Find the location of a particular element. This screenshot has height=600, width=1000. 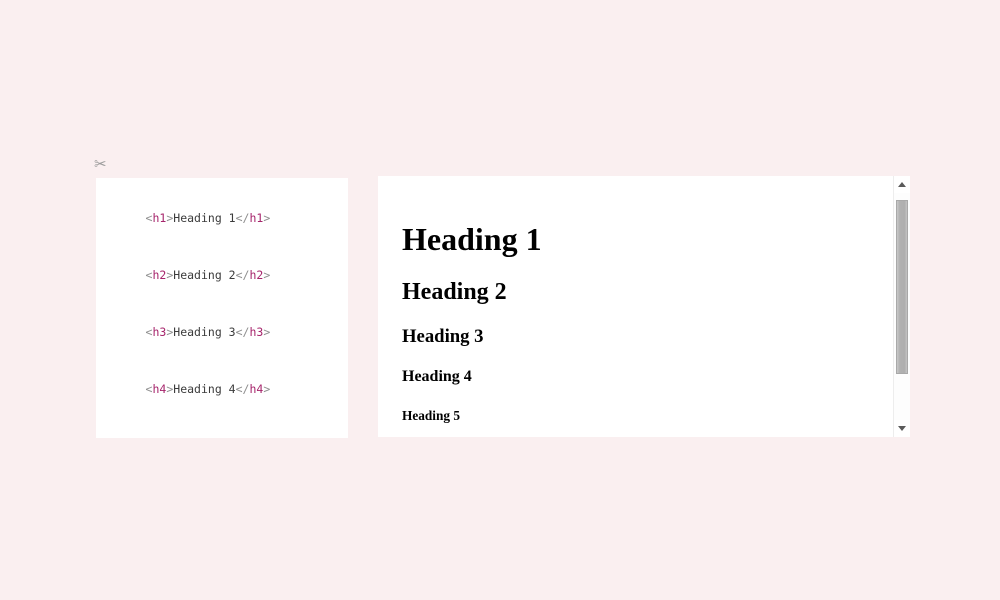

open-tag-name: h1 is located at coordinates (159, 218).